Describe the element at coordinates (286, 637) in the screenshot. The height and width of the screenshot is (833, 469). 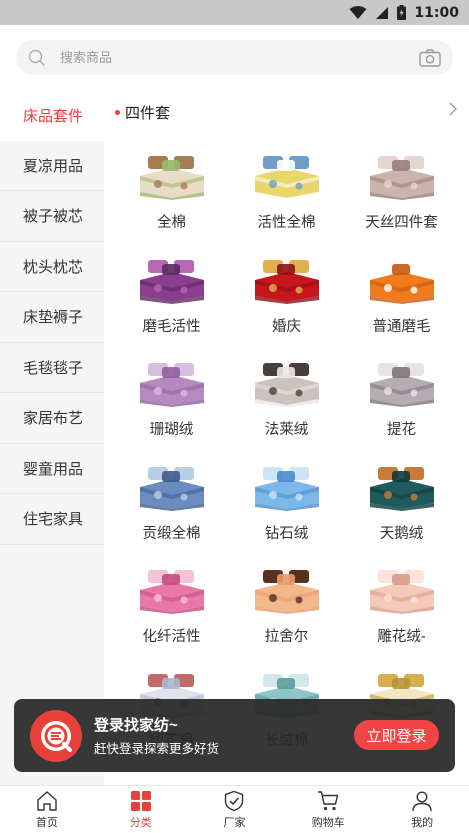
I see `product-label: 拉舍尔` at that location.